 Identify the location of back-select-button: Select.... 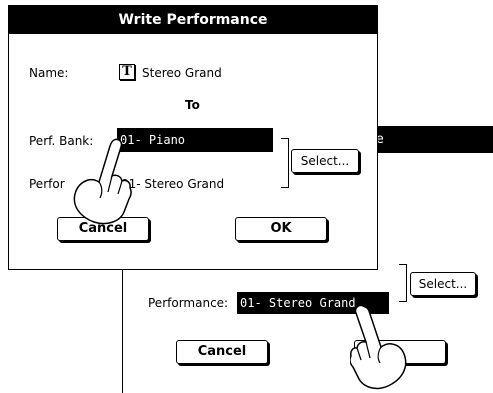
(443, 284).